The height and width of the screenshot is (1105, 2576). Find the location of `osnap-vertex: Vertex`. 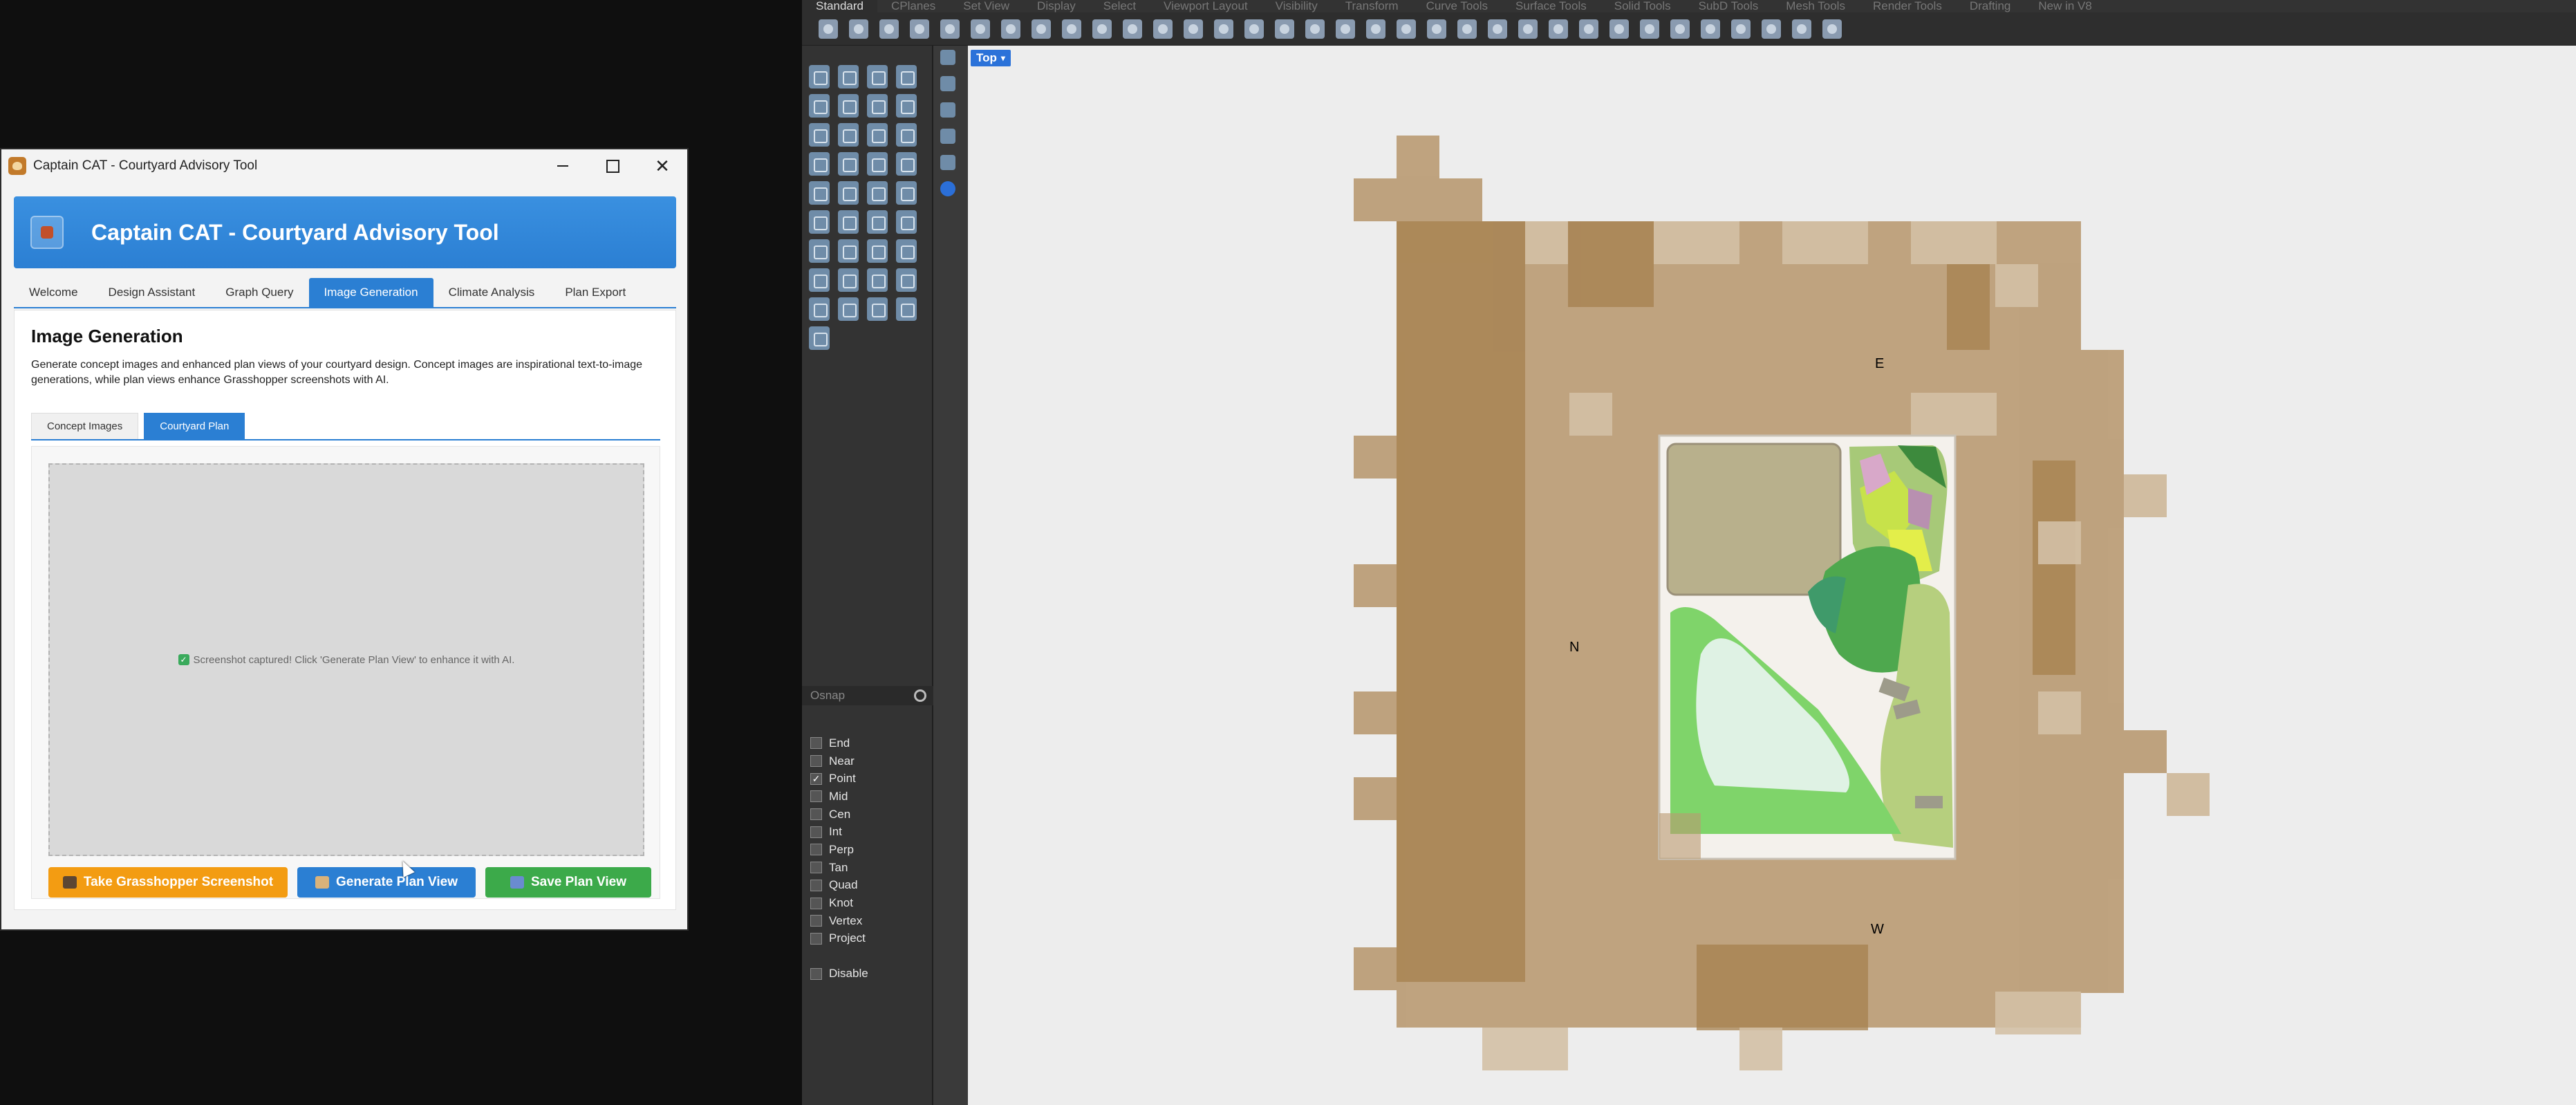

osnap-vertex: Vertex is located at coordinates (838, 921).